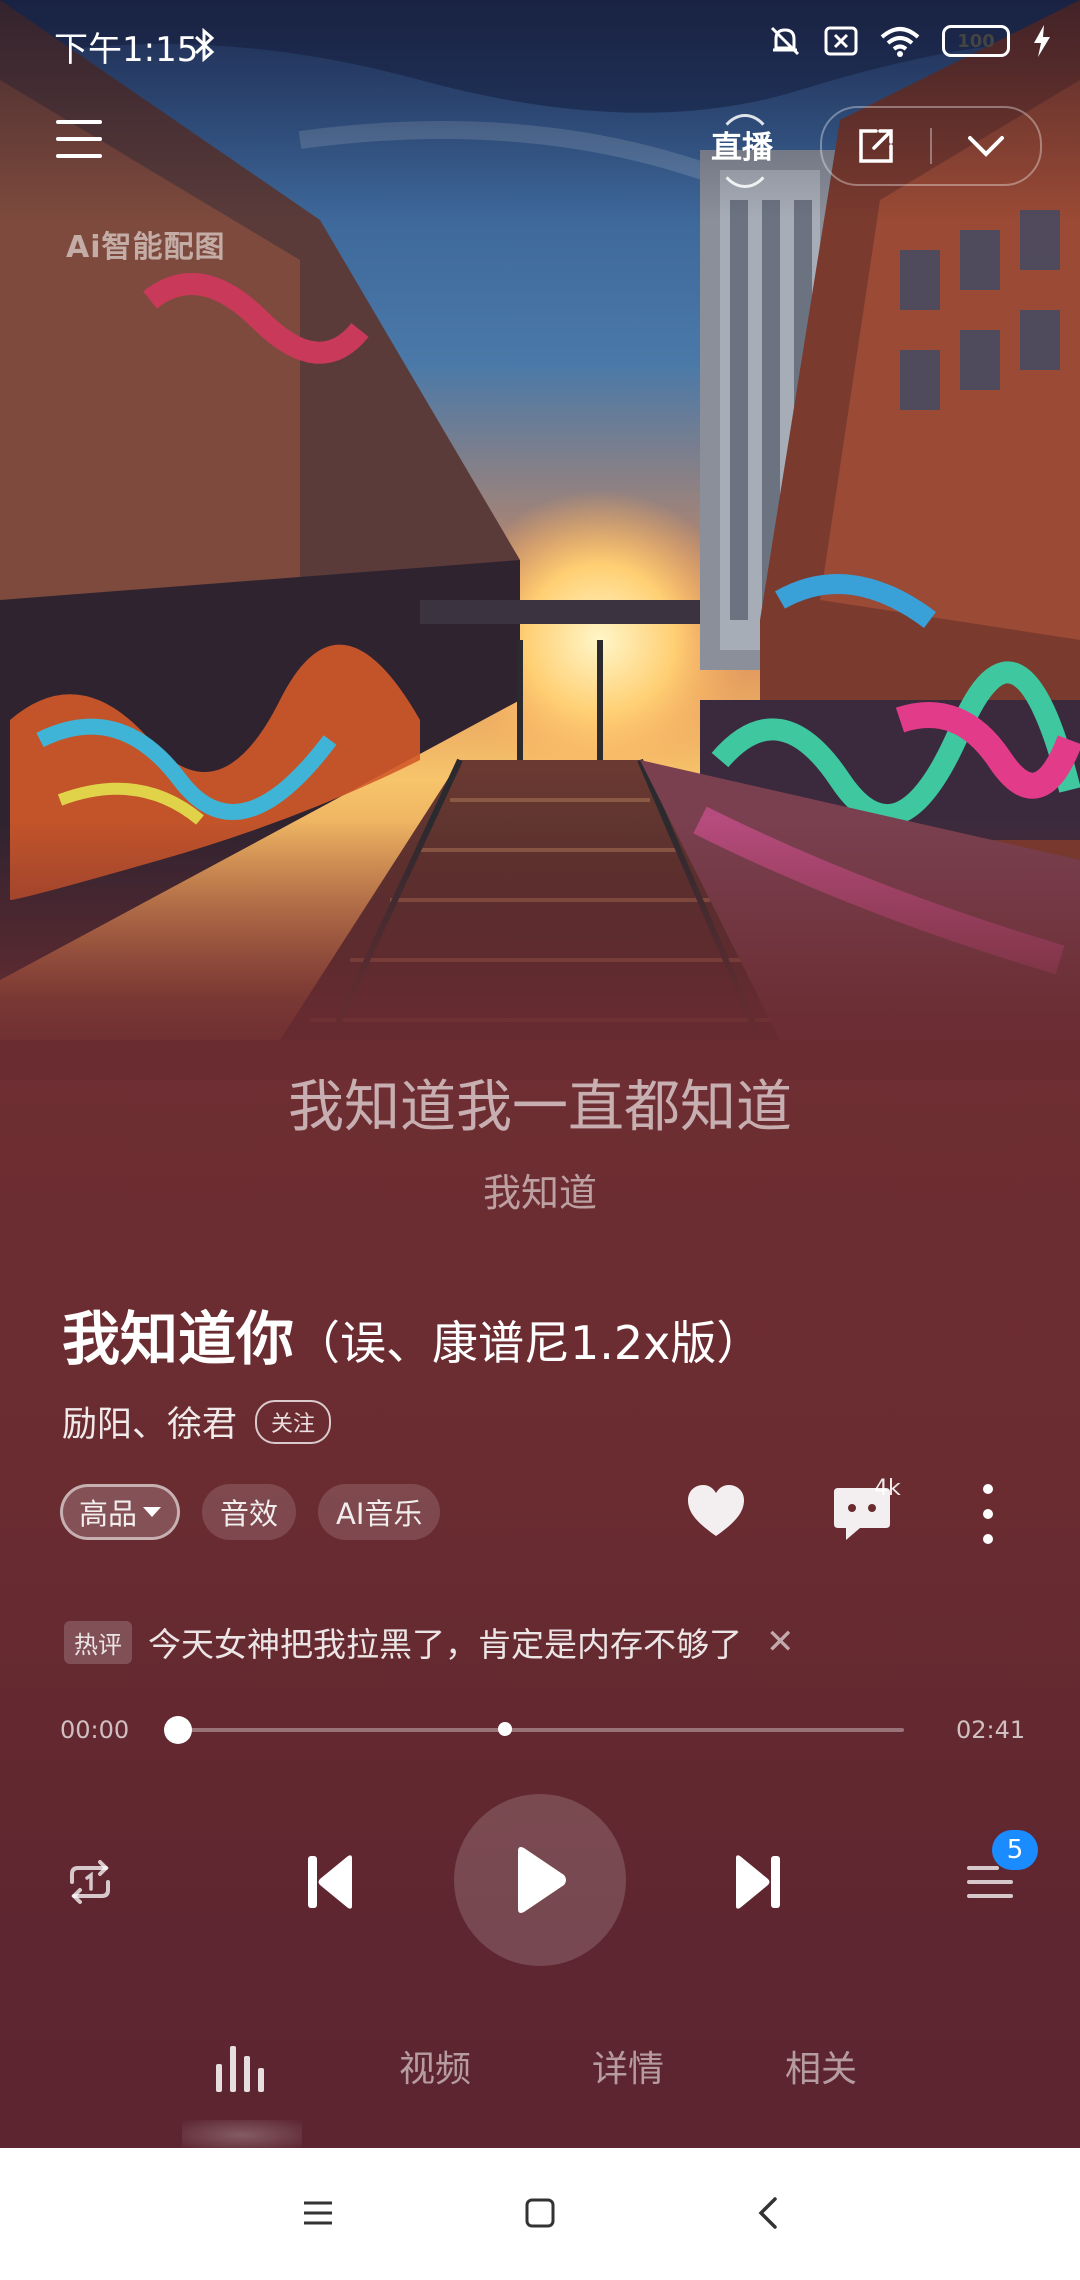 The height and width of the screenshot is (2280, 1080). I want to click on no-sim-icon, so click(841, 41).